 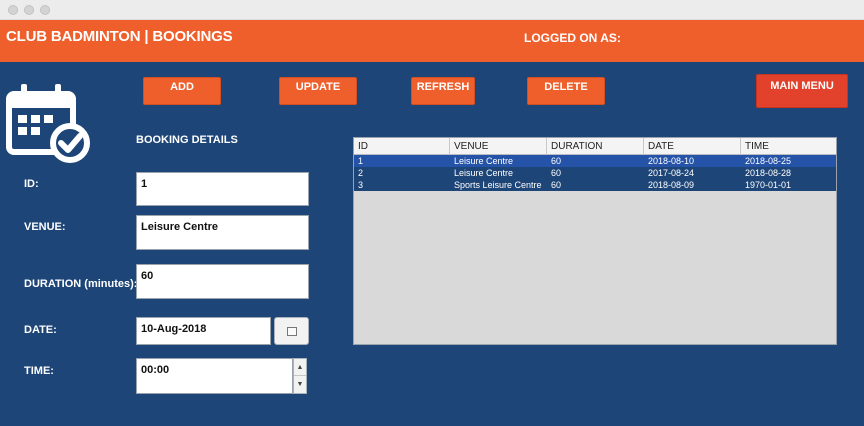 What do you see at coordinates (13, 10) in the screenshot?
I see `close-window-icon` at bounding box center [13, 10].